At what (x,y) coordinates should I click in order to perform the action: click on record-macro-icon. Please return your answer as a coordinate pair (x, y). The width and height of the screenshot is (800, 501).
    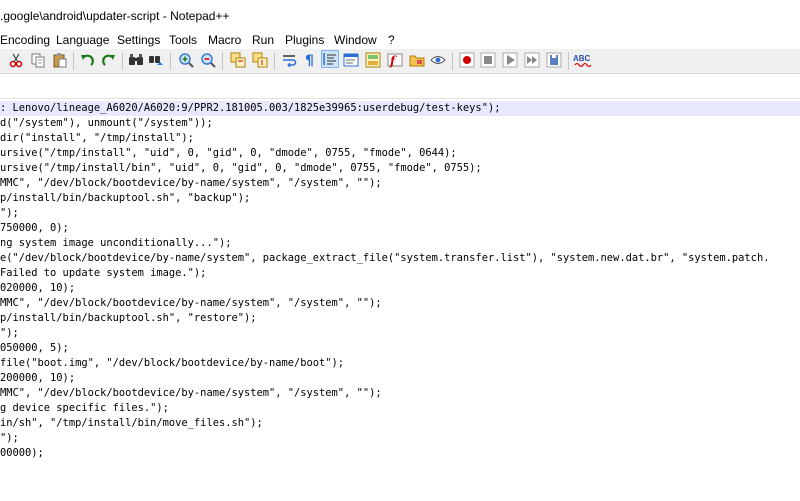
    Looking at the image, I should click on (467, 60).